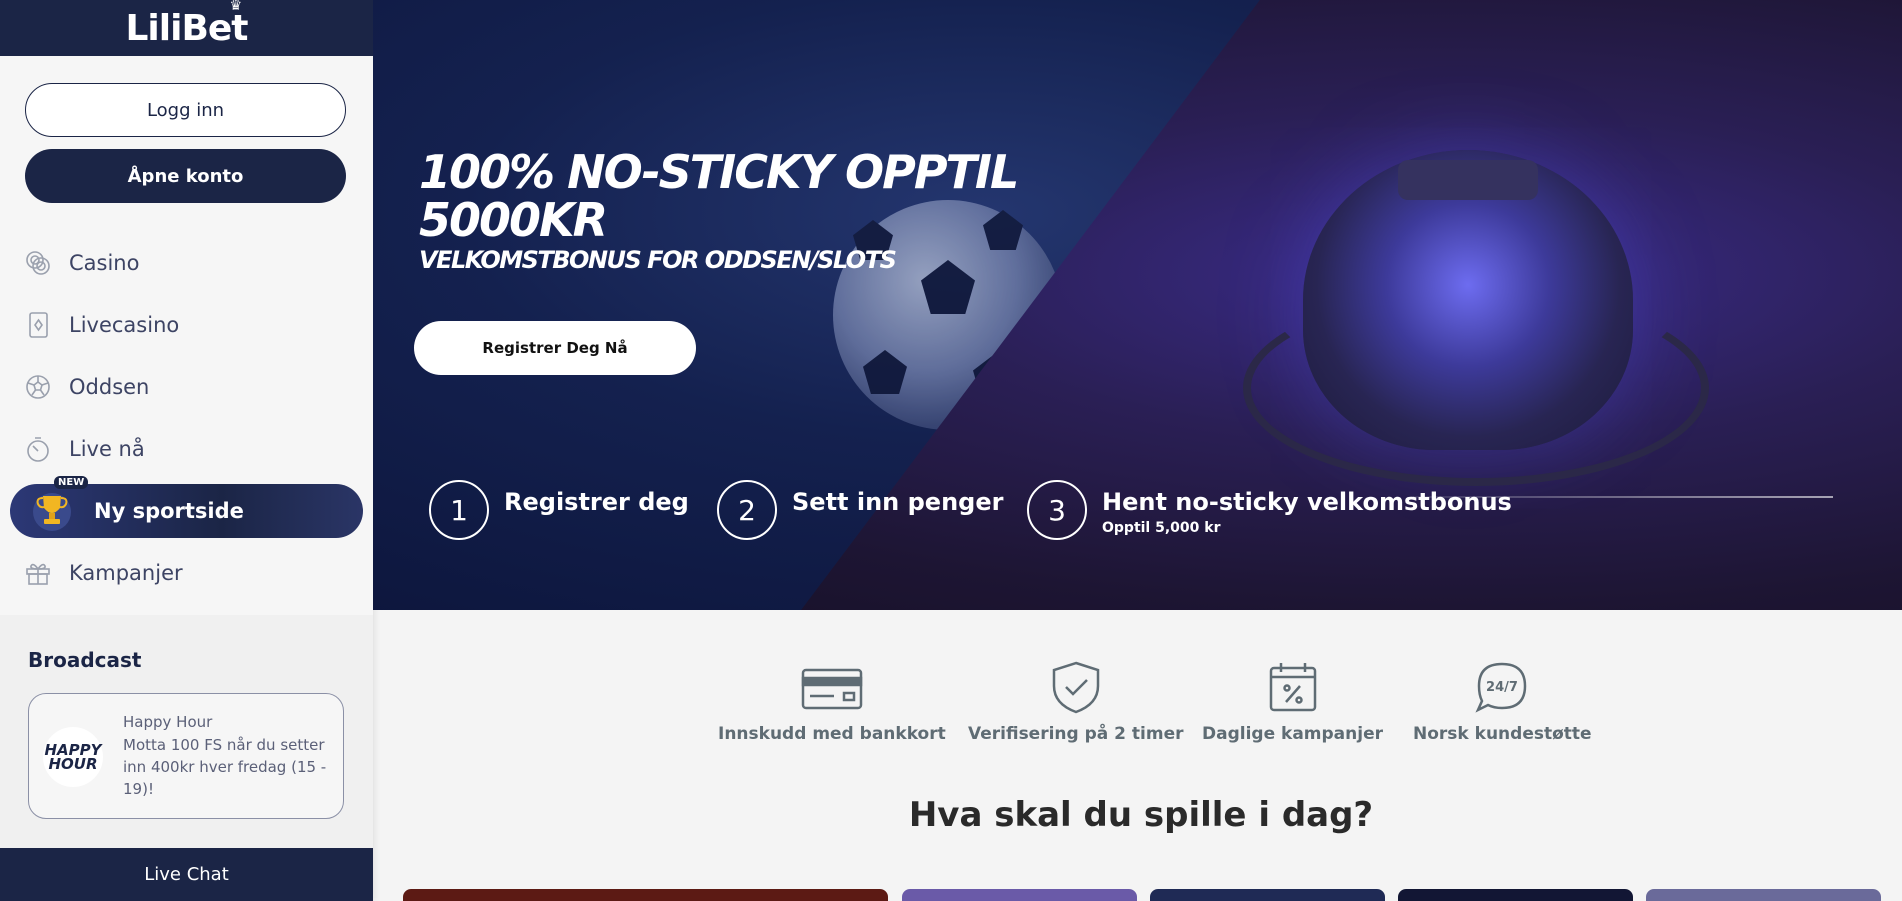  What do you see at coordinates (719, 196) in the screenshot?
I see `hero-title: 100% NO-STICKY OPPTIL 5000KR` at bounding box center [719, 196].